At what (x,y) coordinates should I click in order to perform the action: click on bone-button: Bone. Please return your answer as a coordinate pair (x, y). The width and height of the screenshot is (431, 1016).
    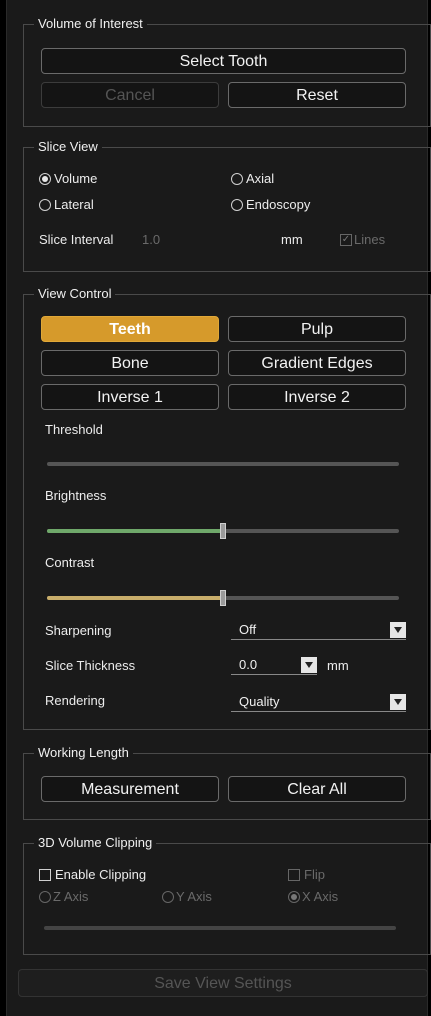
    Looking at the image, I should click on (130, 363).